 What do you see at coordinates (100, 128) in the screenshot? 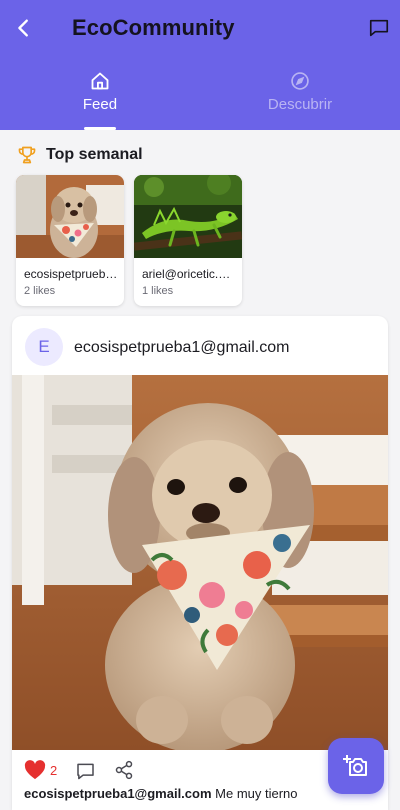
I see `active-tab-indicator` at bounding box center [100, 128].